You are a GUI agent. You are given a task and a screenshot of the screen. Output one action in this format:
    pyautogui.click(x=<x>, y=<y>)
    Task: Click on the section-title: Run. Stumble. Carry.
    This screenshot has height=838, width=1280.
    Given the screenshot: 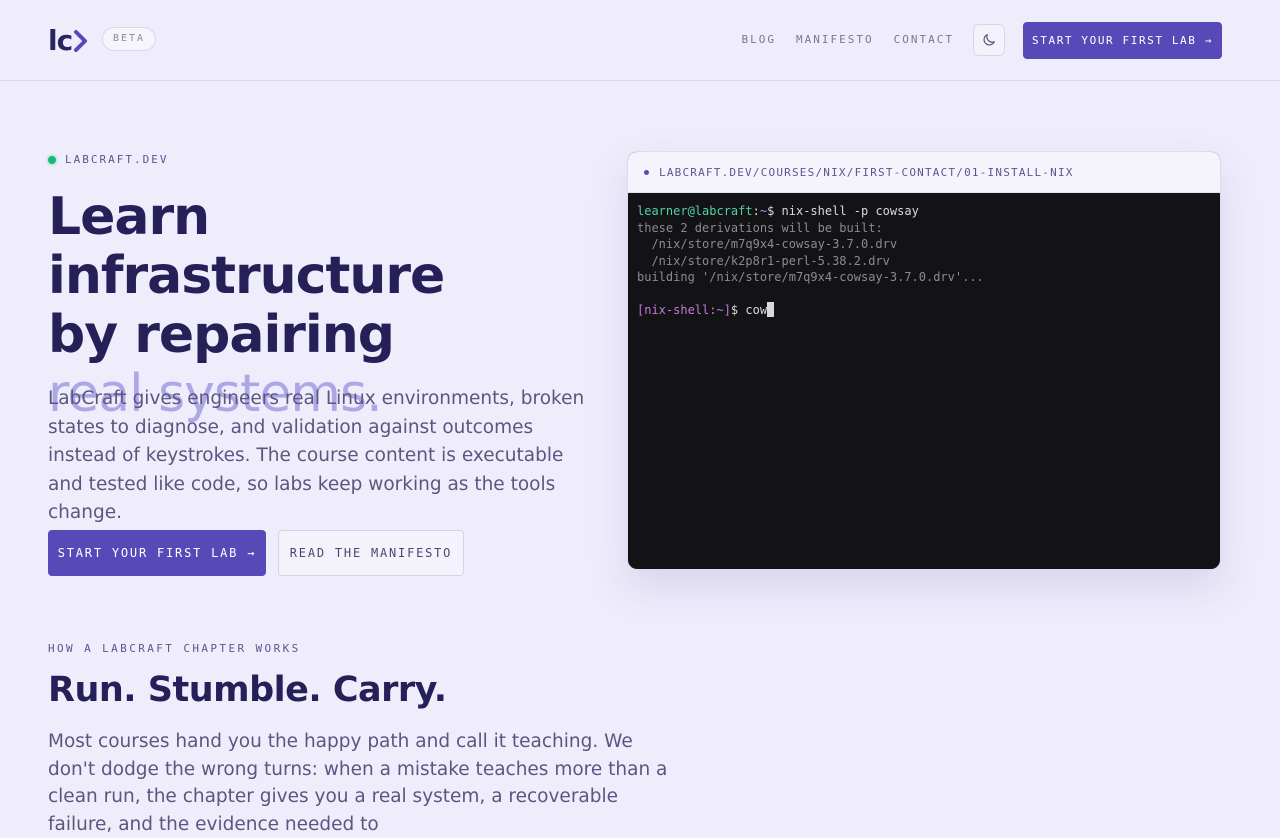 What is the action you would take?
    pyautogui.click(x=247, y=690)
    